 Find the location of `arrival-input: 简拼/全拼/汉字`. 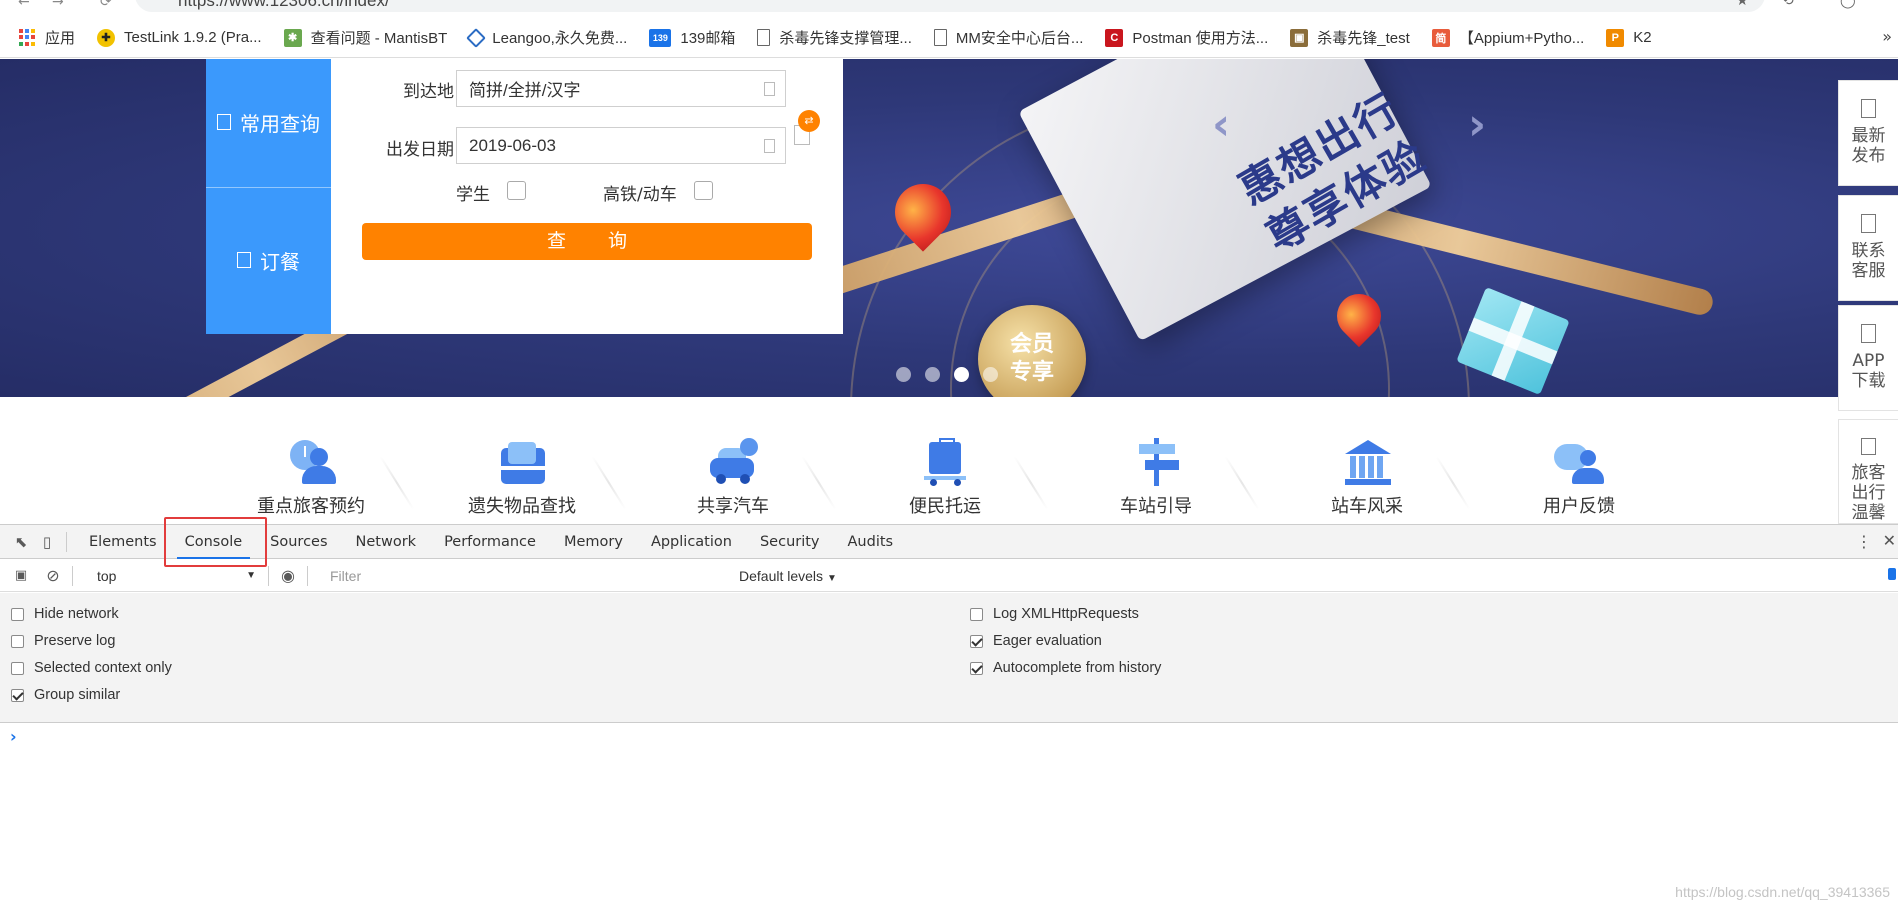

arrival-input: 简拼/全拼/汉字 is located at coordinates (621, 88).